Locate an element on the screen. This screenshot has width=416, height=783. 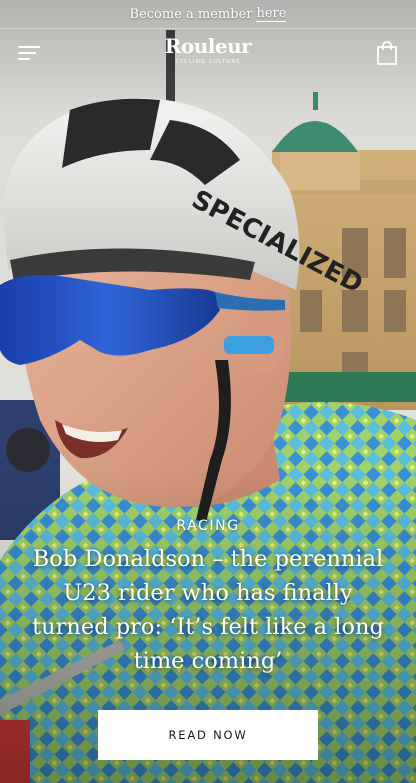
article-category: RACING is located at coordinates (208, 526).